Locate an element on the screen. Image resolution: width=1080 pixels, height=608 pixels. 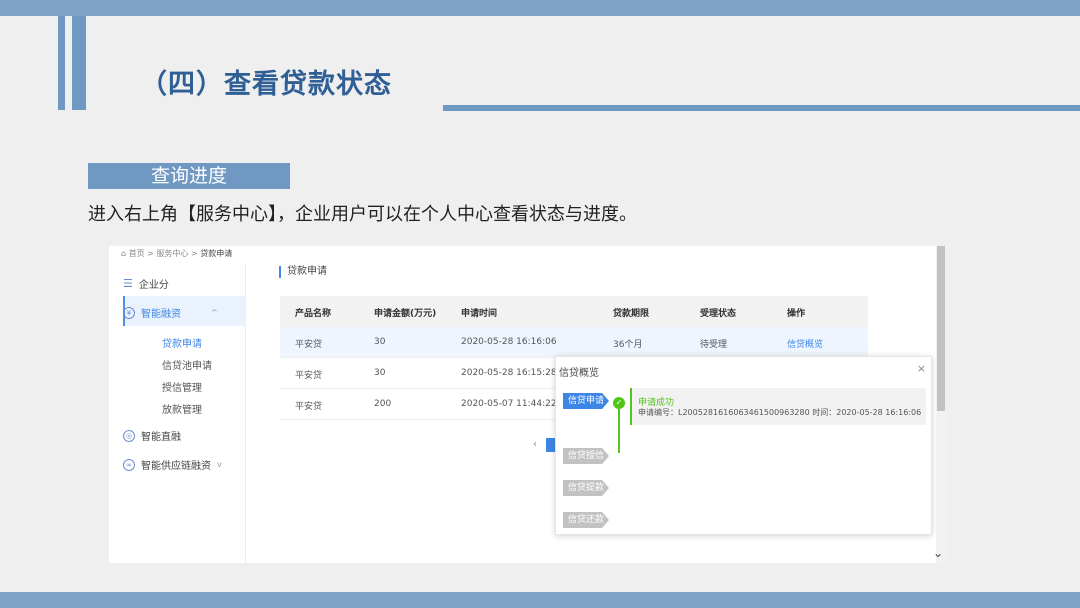
sidebar-item-direct-financing: ◎ 智能直融 is located at coordinates (152, 435).